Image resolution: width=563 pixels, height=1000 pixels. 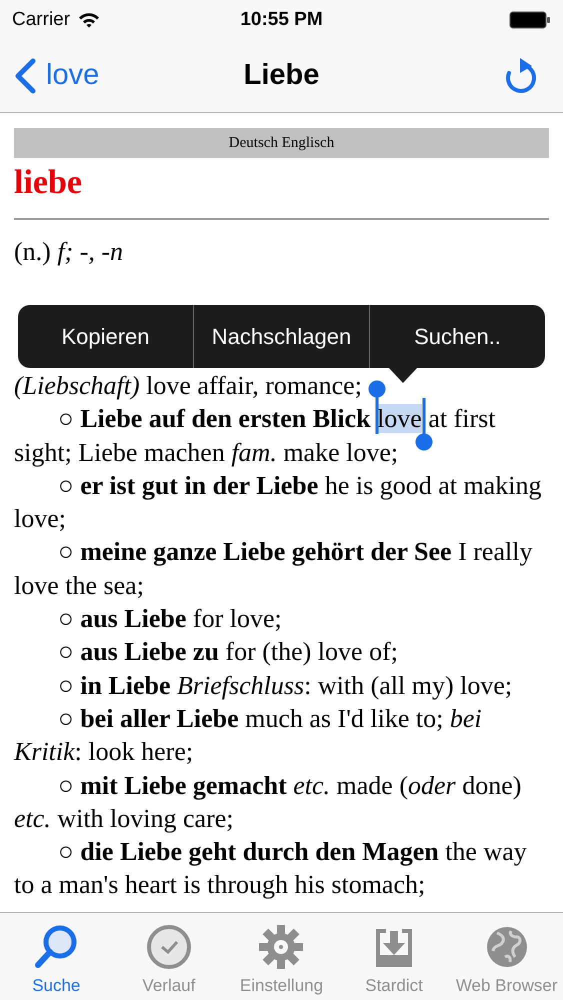 What do you see at coordinates (248, 735) in the screenshot?
I see `definition-line: ○ bei aller Liebe much as I'd like to; bei Kritik: look here;` at bounding box center [248, 735].